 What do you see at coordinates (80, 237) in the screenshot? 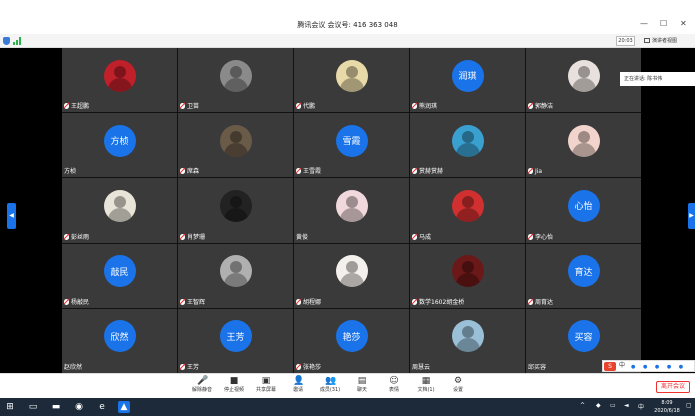
I see `participant-name: 彭丝雨` at bounding box center [80, 237].